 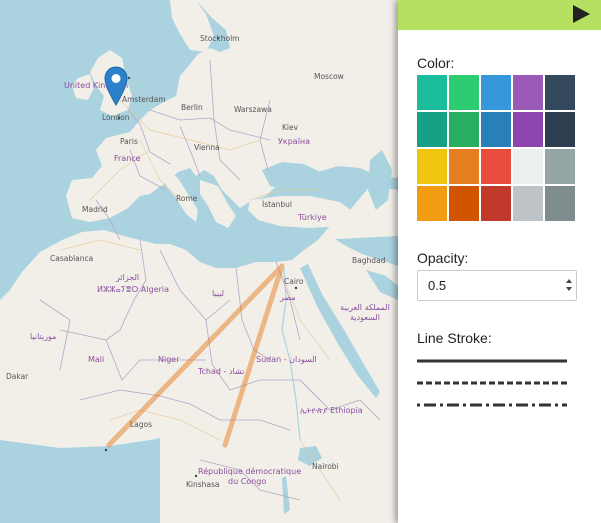 What do you see at coordinates (325, 466) in the screenshot?
I see `label-nairobi: Nairobi` at bounding box center [325, 466].